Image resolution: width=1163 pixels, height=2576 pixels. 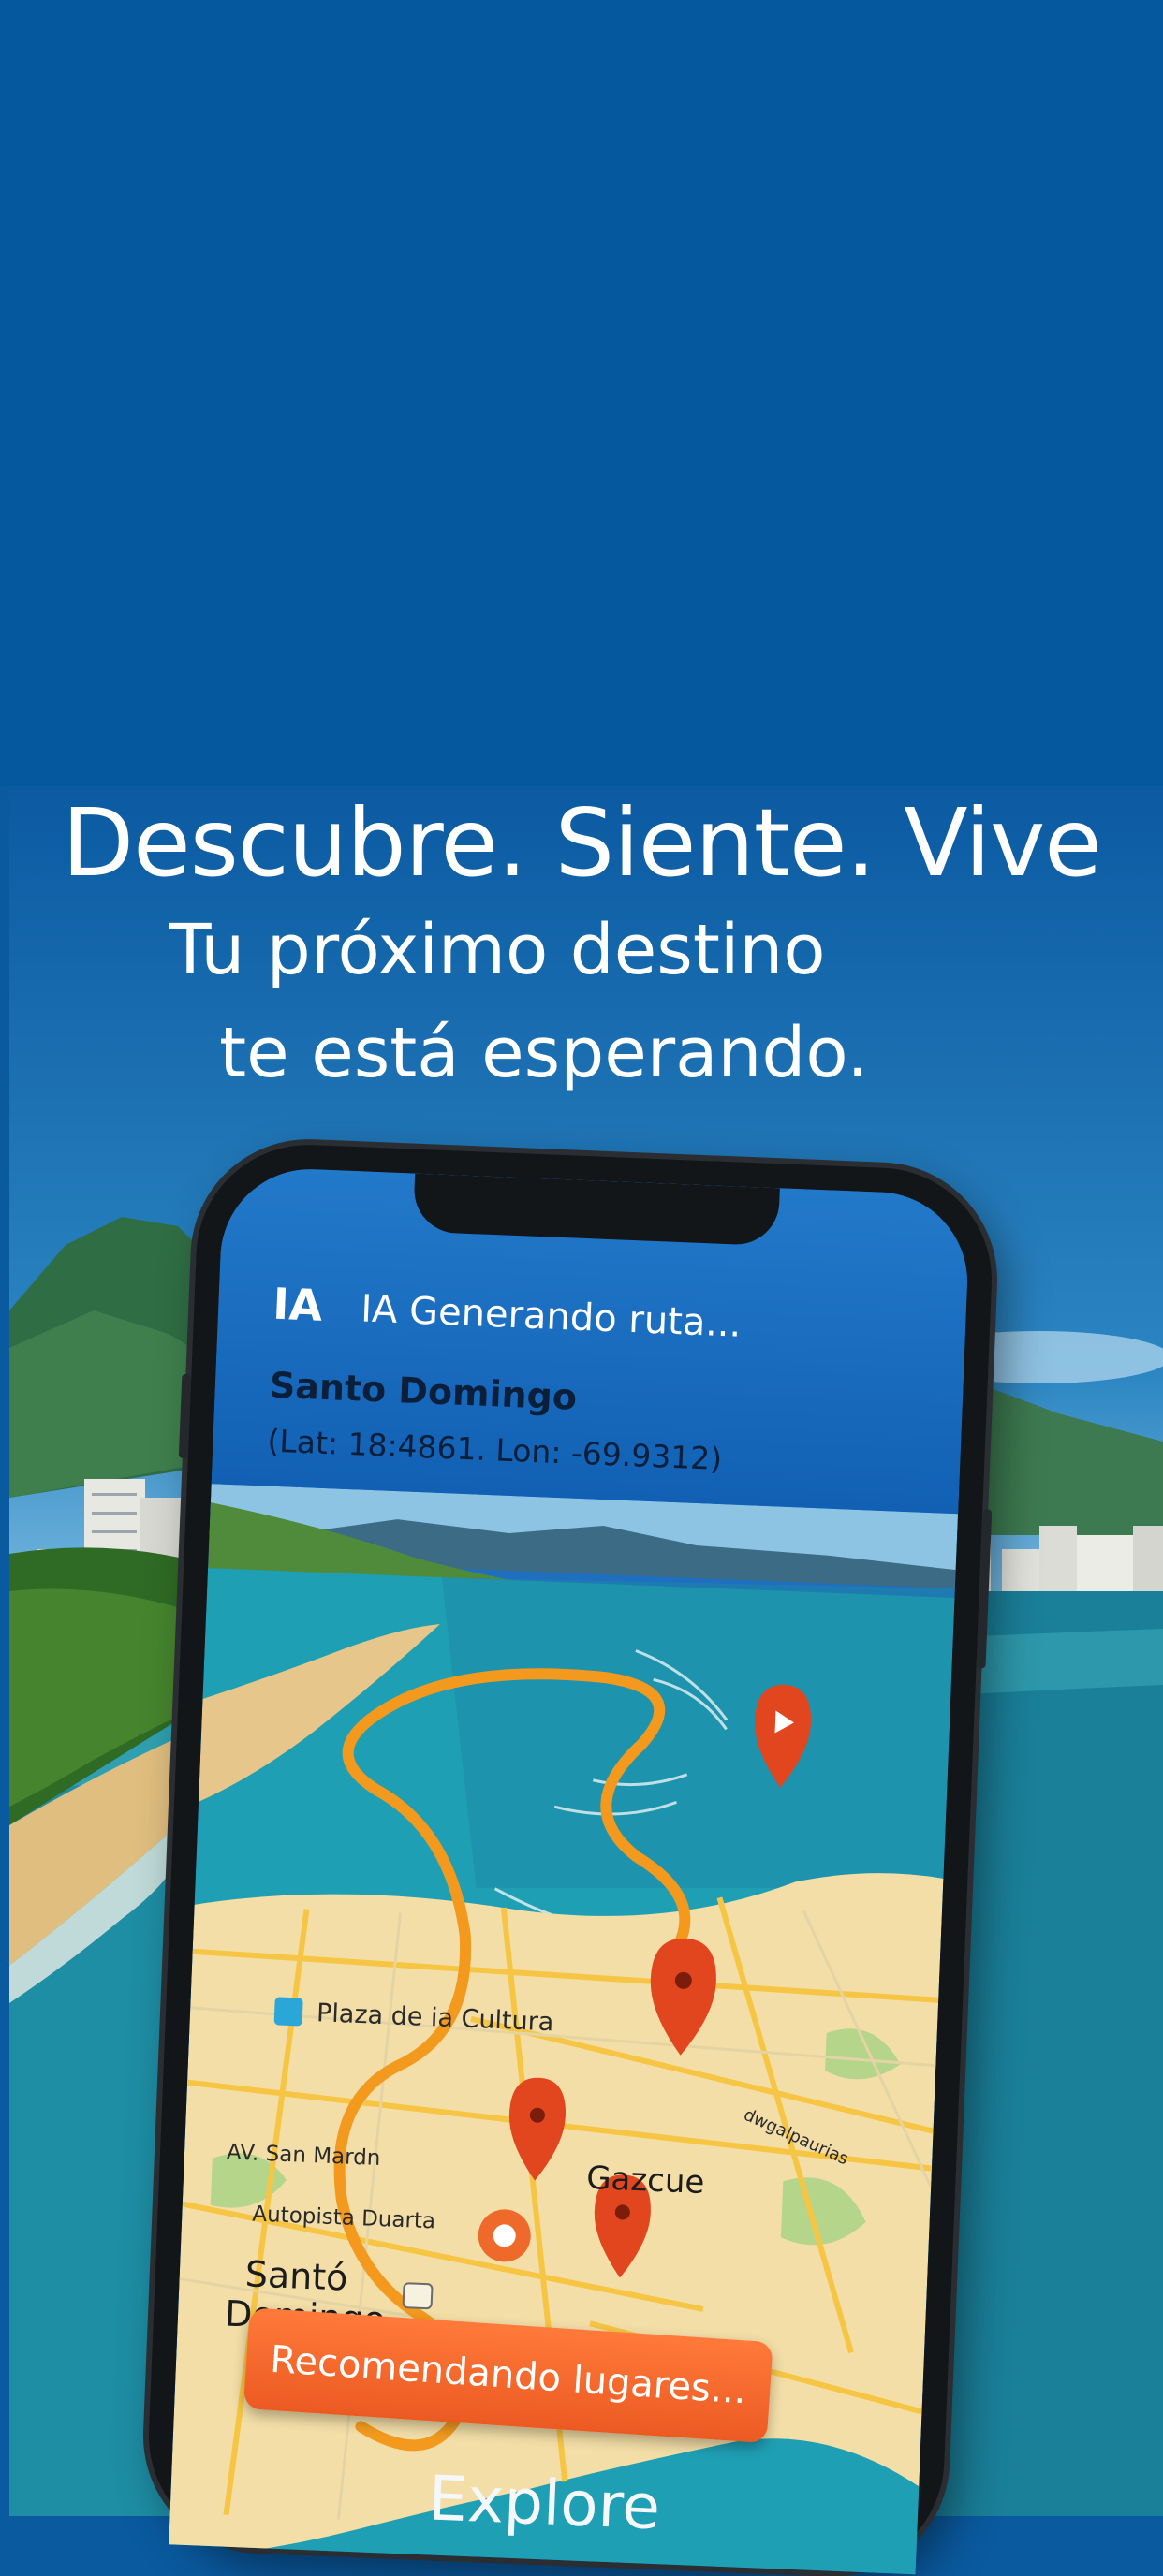 What do you see at coordinates (495, 1450) in the screenshot?
I see `location-coordinates: (Lat: 18:4861. Lon: -69.9312)` at bounding box center [495, 1450].